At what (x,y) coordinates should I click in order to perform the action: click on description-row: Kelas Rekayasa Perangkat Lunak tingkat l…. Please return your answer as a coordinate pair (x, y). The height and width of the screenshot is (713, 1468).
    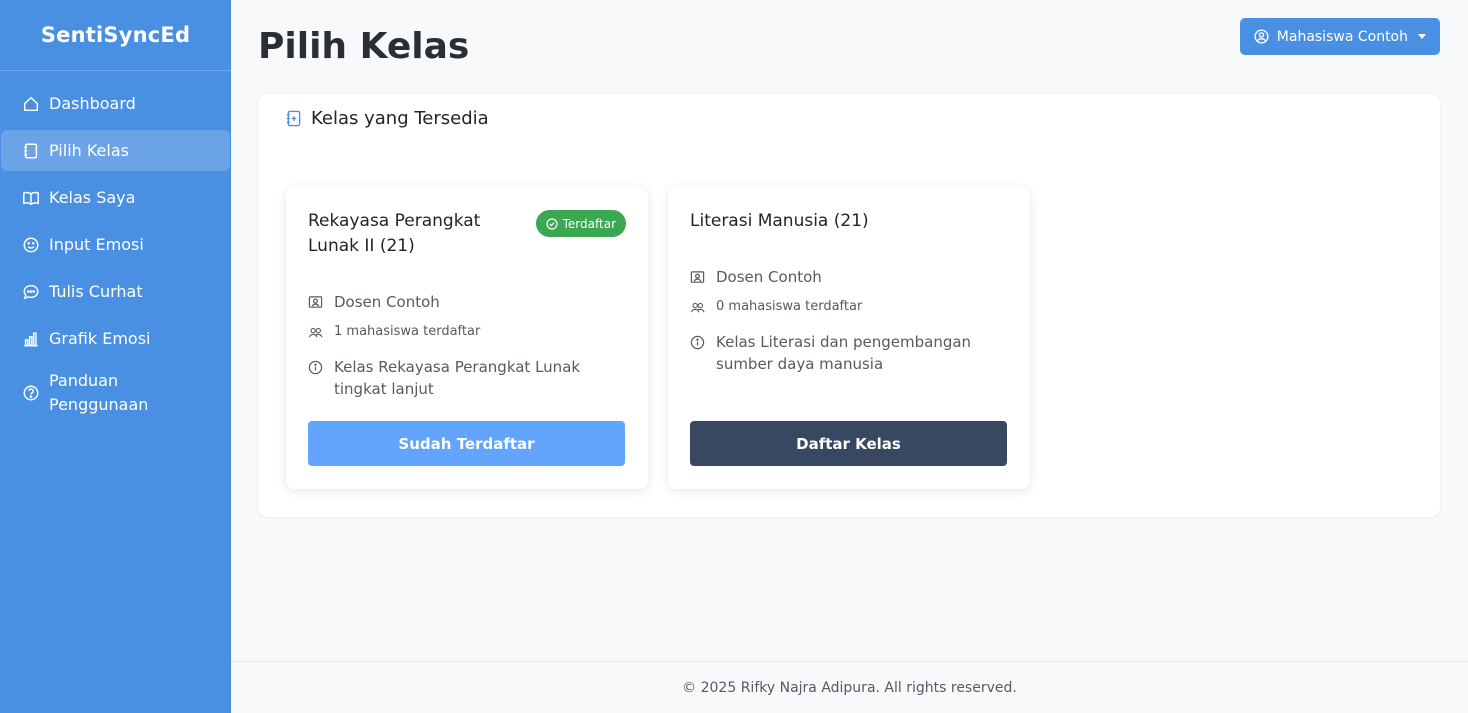
    Looking at the image, I should click on (456, 378).